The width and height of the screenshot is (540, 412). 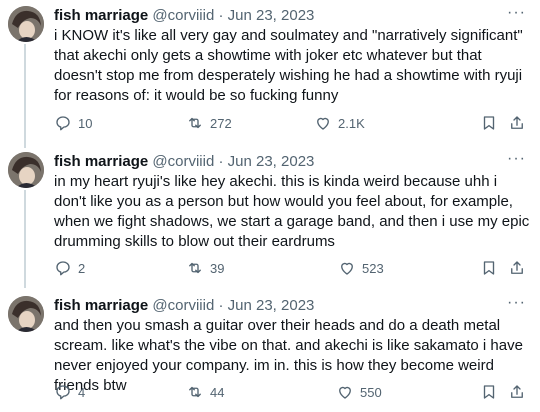 What do you see at coordinates (217, 268) in the screenshot?
I see `retweet-count: 39` at bounding box center [217, 268].